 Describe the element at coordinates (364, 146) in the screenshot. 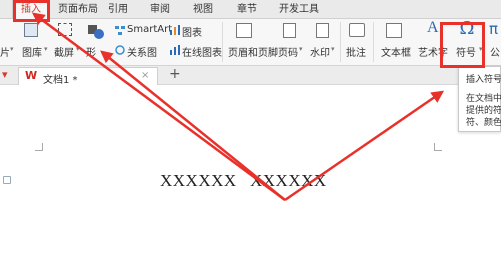

I see `arrow-to-symbol` at that location.